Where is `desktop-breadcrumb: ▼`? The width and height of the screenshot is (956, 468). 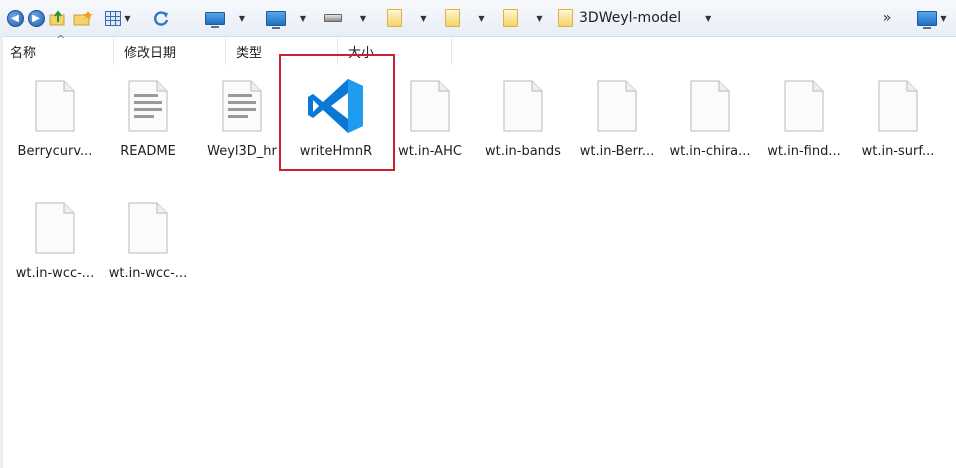
desktop-breadcrumb: ▼ is located at coordinates (225, 18).